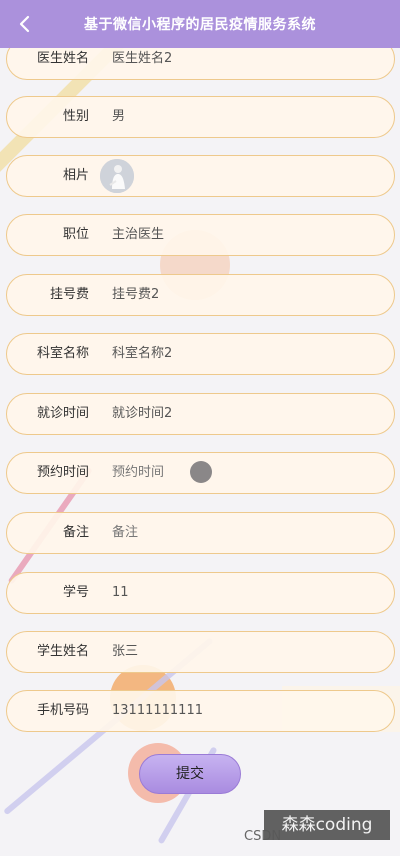 The height and width of the screenshot is (856, 400). Describe the element at coordinates (75, 532) in the screenshot. I see `field-label: 备注` at that location.